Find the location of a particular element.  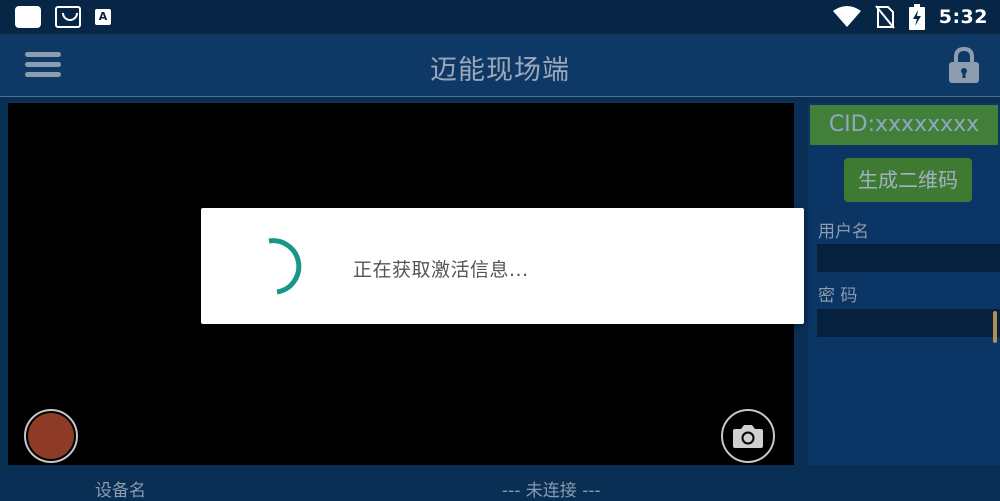

loading-spinner-icon is located at coordinates (285, 266).